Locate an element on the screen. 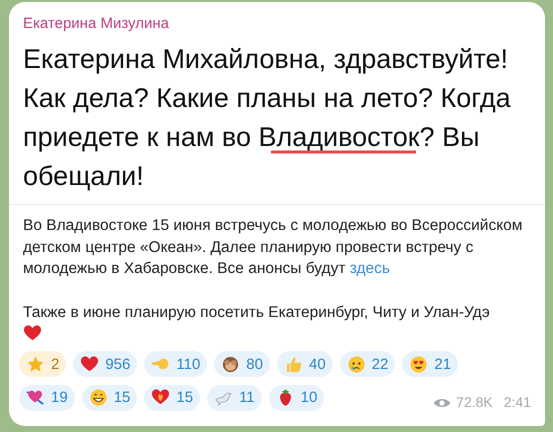 Image resolution: width=553 pixels, height=432 pixels. monkey-icon is located at coordinates (230, 364).